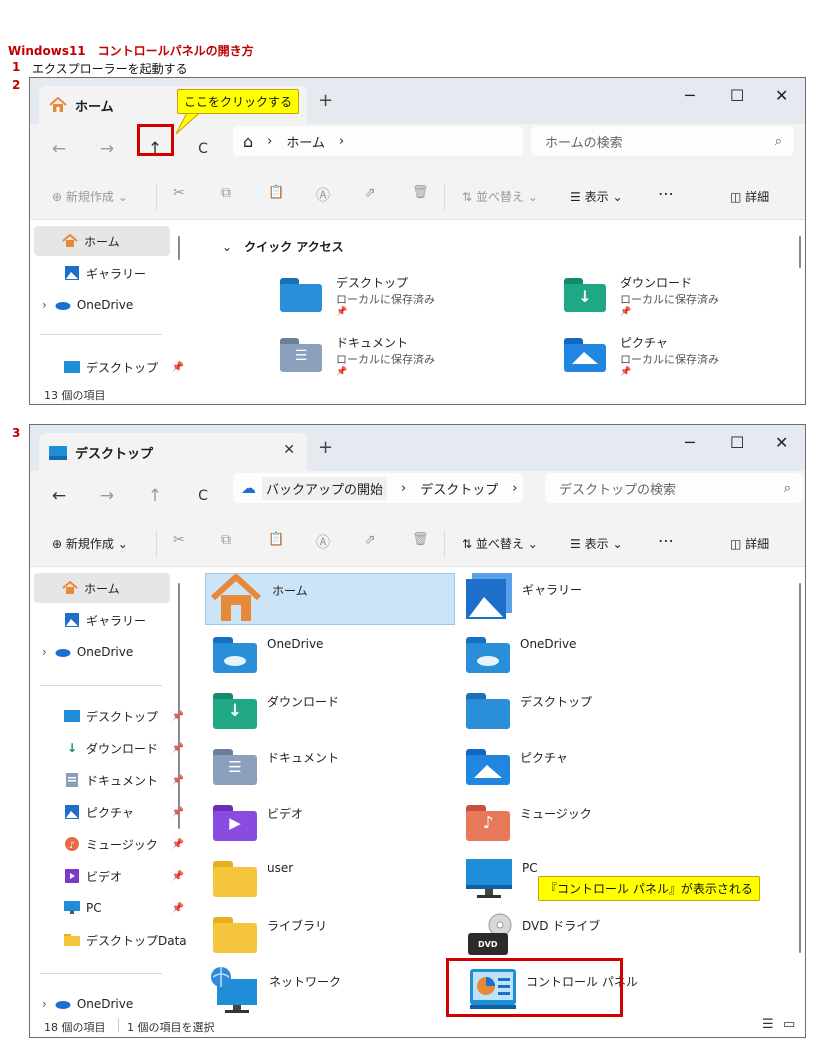 The height and width of the screenshot is (1055, 821). Describe the element at coordinates (768, 1024) in the screenshot. I see `list-view-icon: ☰` at that location.